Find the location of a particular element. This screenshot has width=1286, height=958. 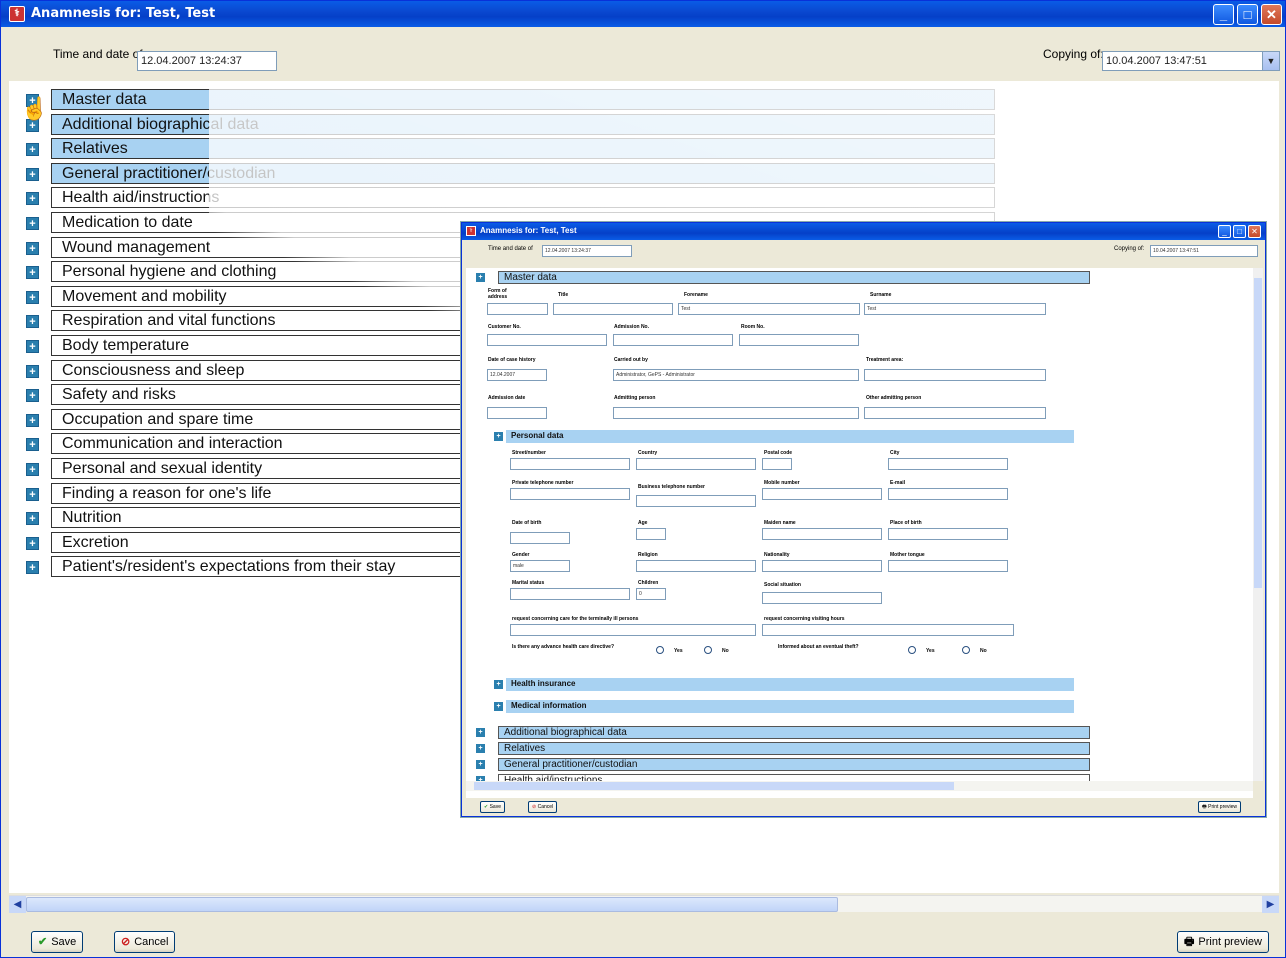

date-of-birth-field is located at coordinates (540, 538).